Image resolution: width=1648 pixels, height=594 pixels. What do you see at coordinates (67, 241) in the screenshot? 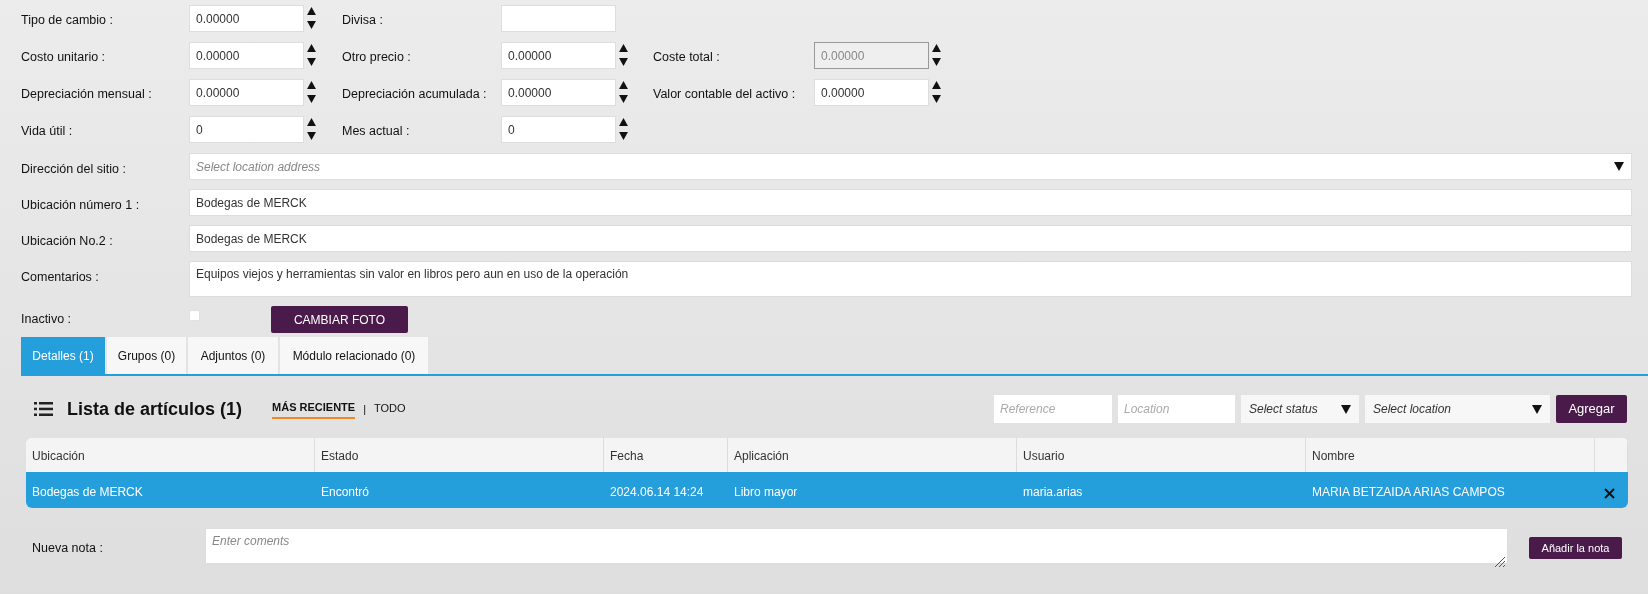
I see `field-label: Ubicación No.2 :` at bounding box center [67, 241].